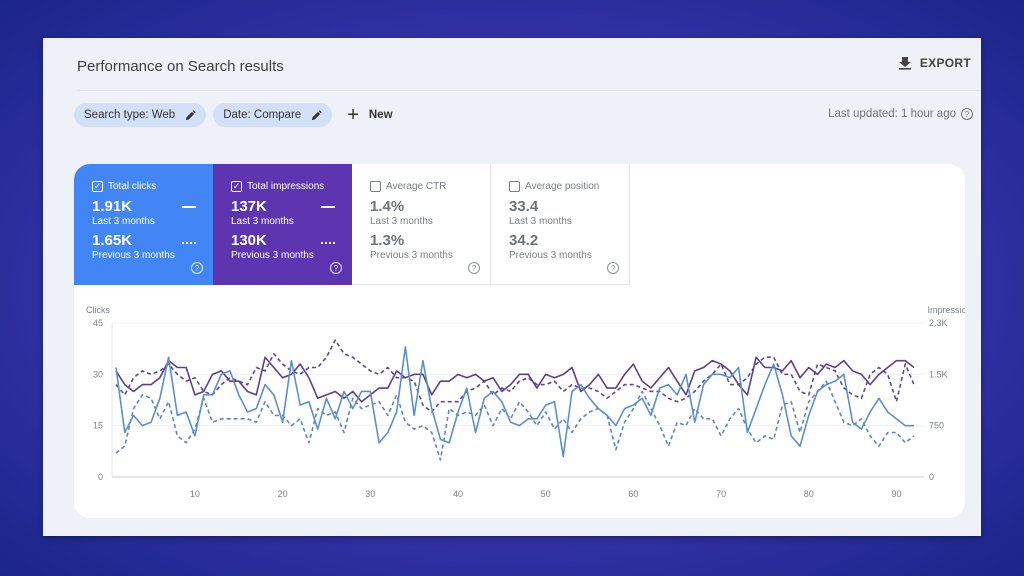 The height and width of the screenshot is (576, 1024). What do you see at coordinates (249, 240) in the screenshot?
I see `metric-previous-value: 130K` at bounding box center [249, 240].